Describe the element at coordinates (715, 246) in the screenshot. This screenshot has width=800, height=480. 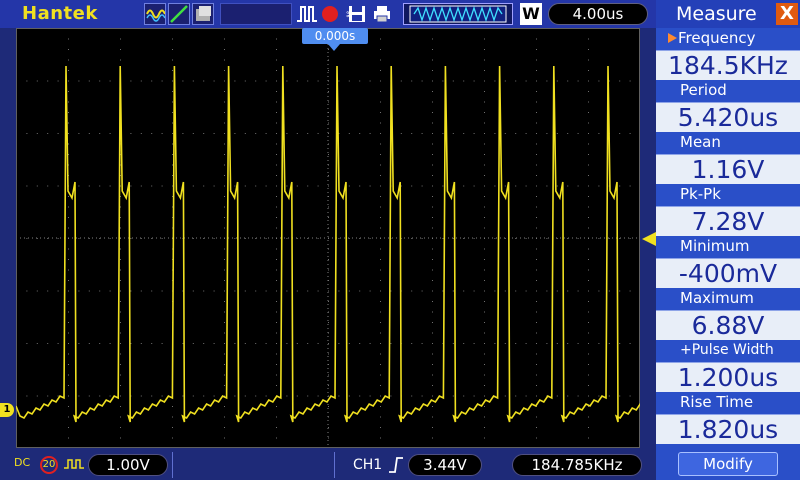
I see `measure-label-minimum: Minimum` at that location.